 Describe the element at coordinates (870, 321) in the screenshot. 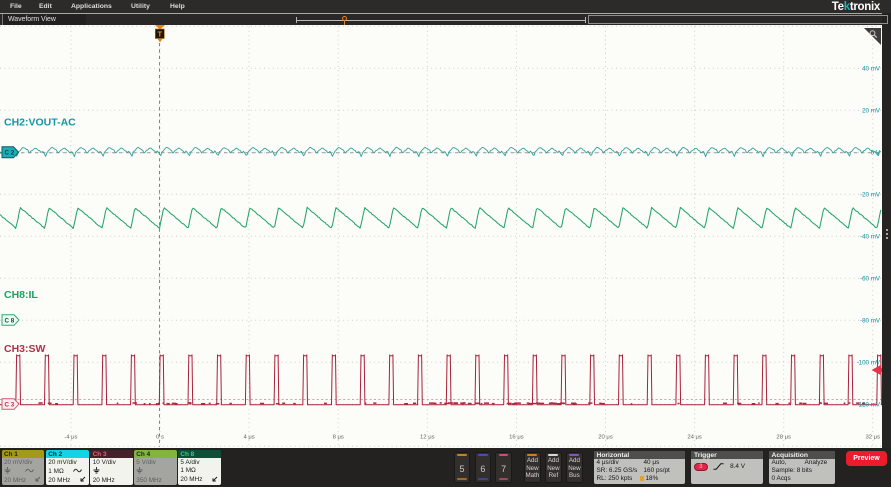

I see `svg-text: -80 mV` at that location.